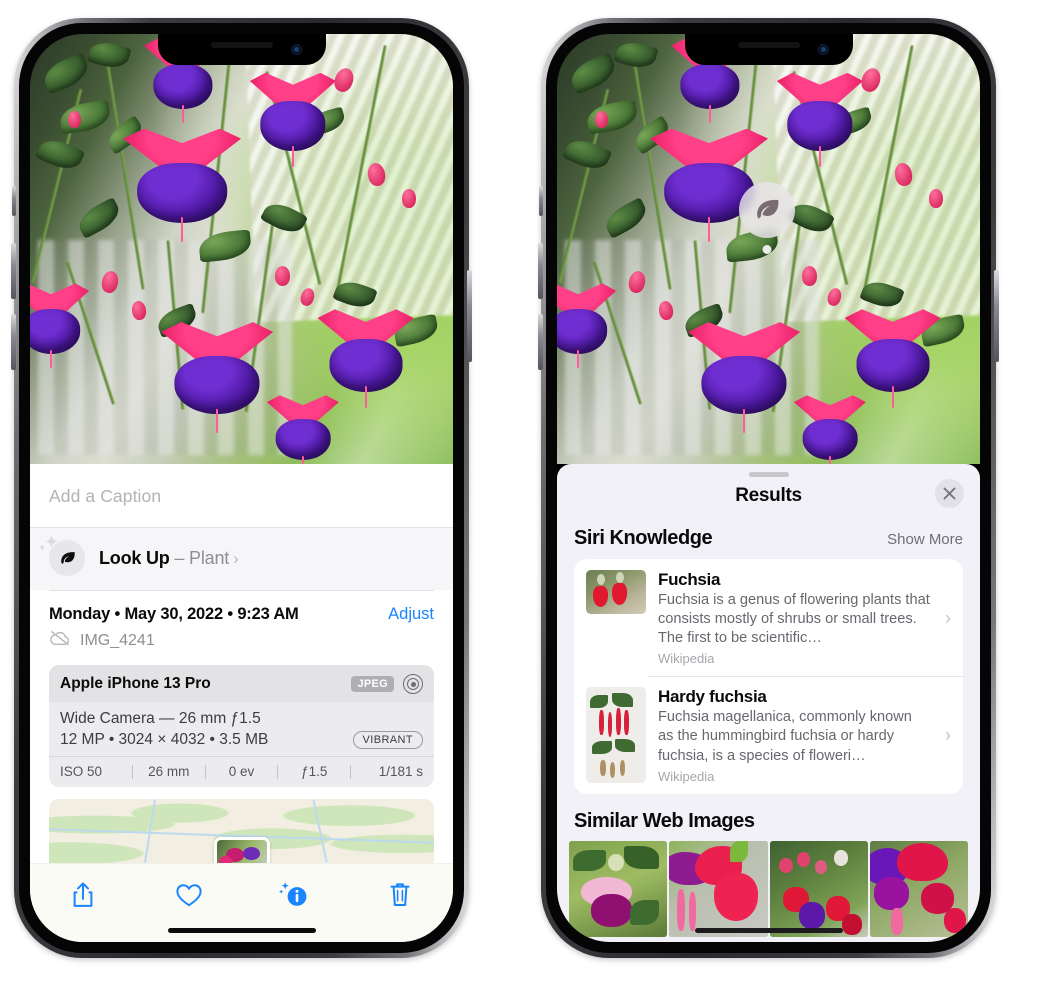 The height and width of the screenshot is (985, 1055). Describe the element at coordinates (949, 493) in the screenshot. I see `close-icon` at that location.